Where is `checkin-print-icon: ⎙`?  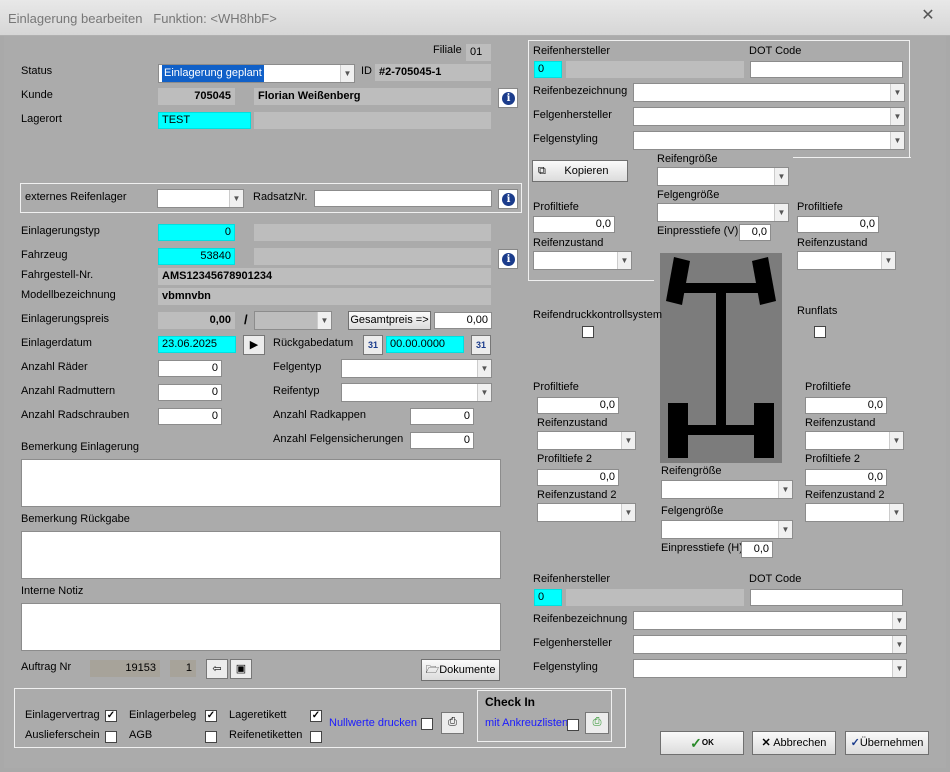 checkin-print-icon: ⎙ is located at coordinates (597, 723).